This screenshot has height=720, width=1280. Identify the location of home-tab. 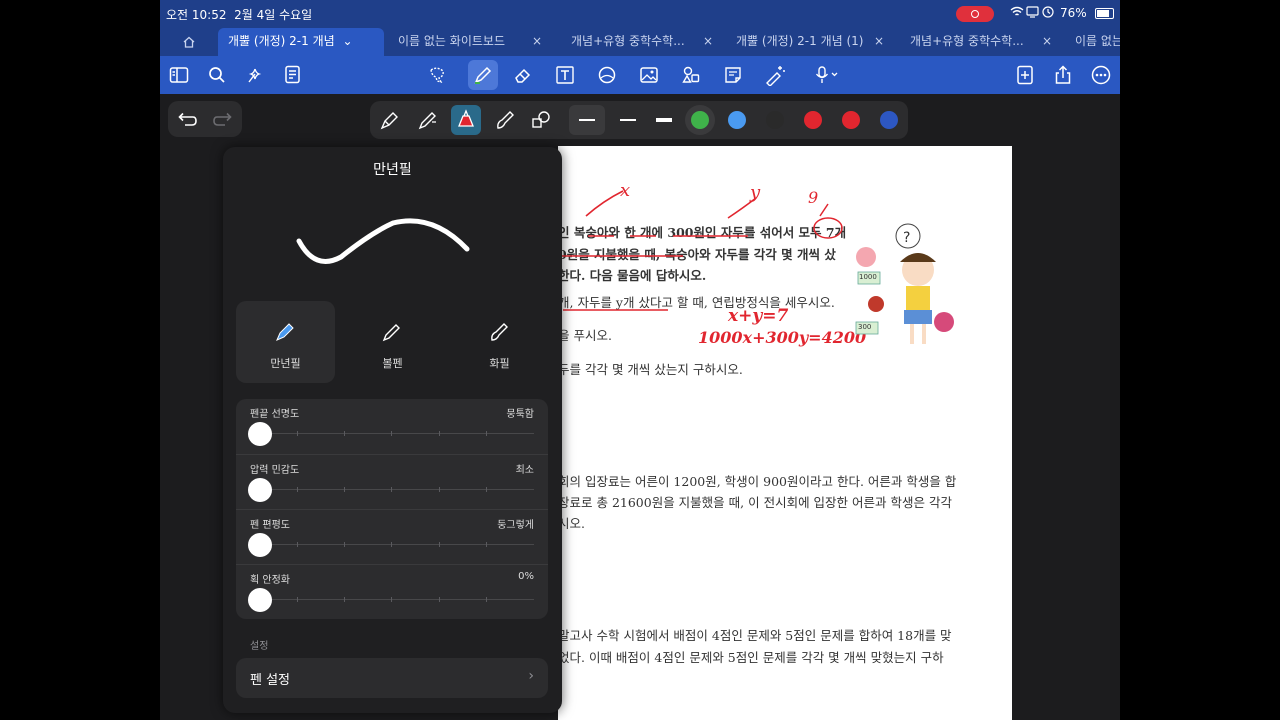
(190, 42).